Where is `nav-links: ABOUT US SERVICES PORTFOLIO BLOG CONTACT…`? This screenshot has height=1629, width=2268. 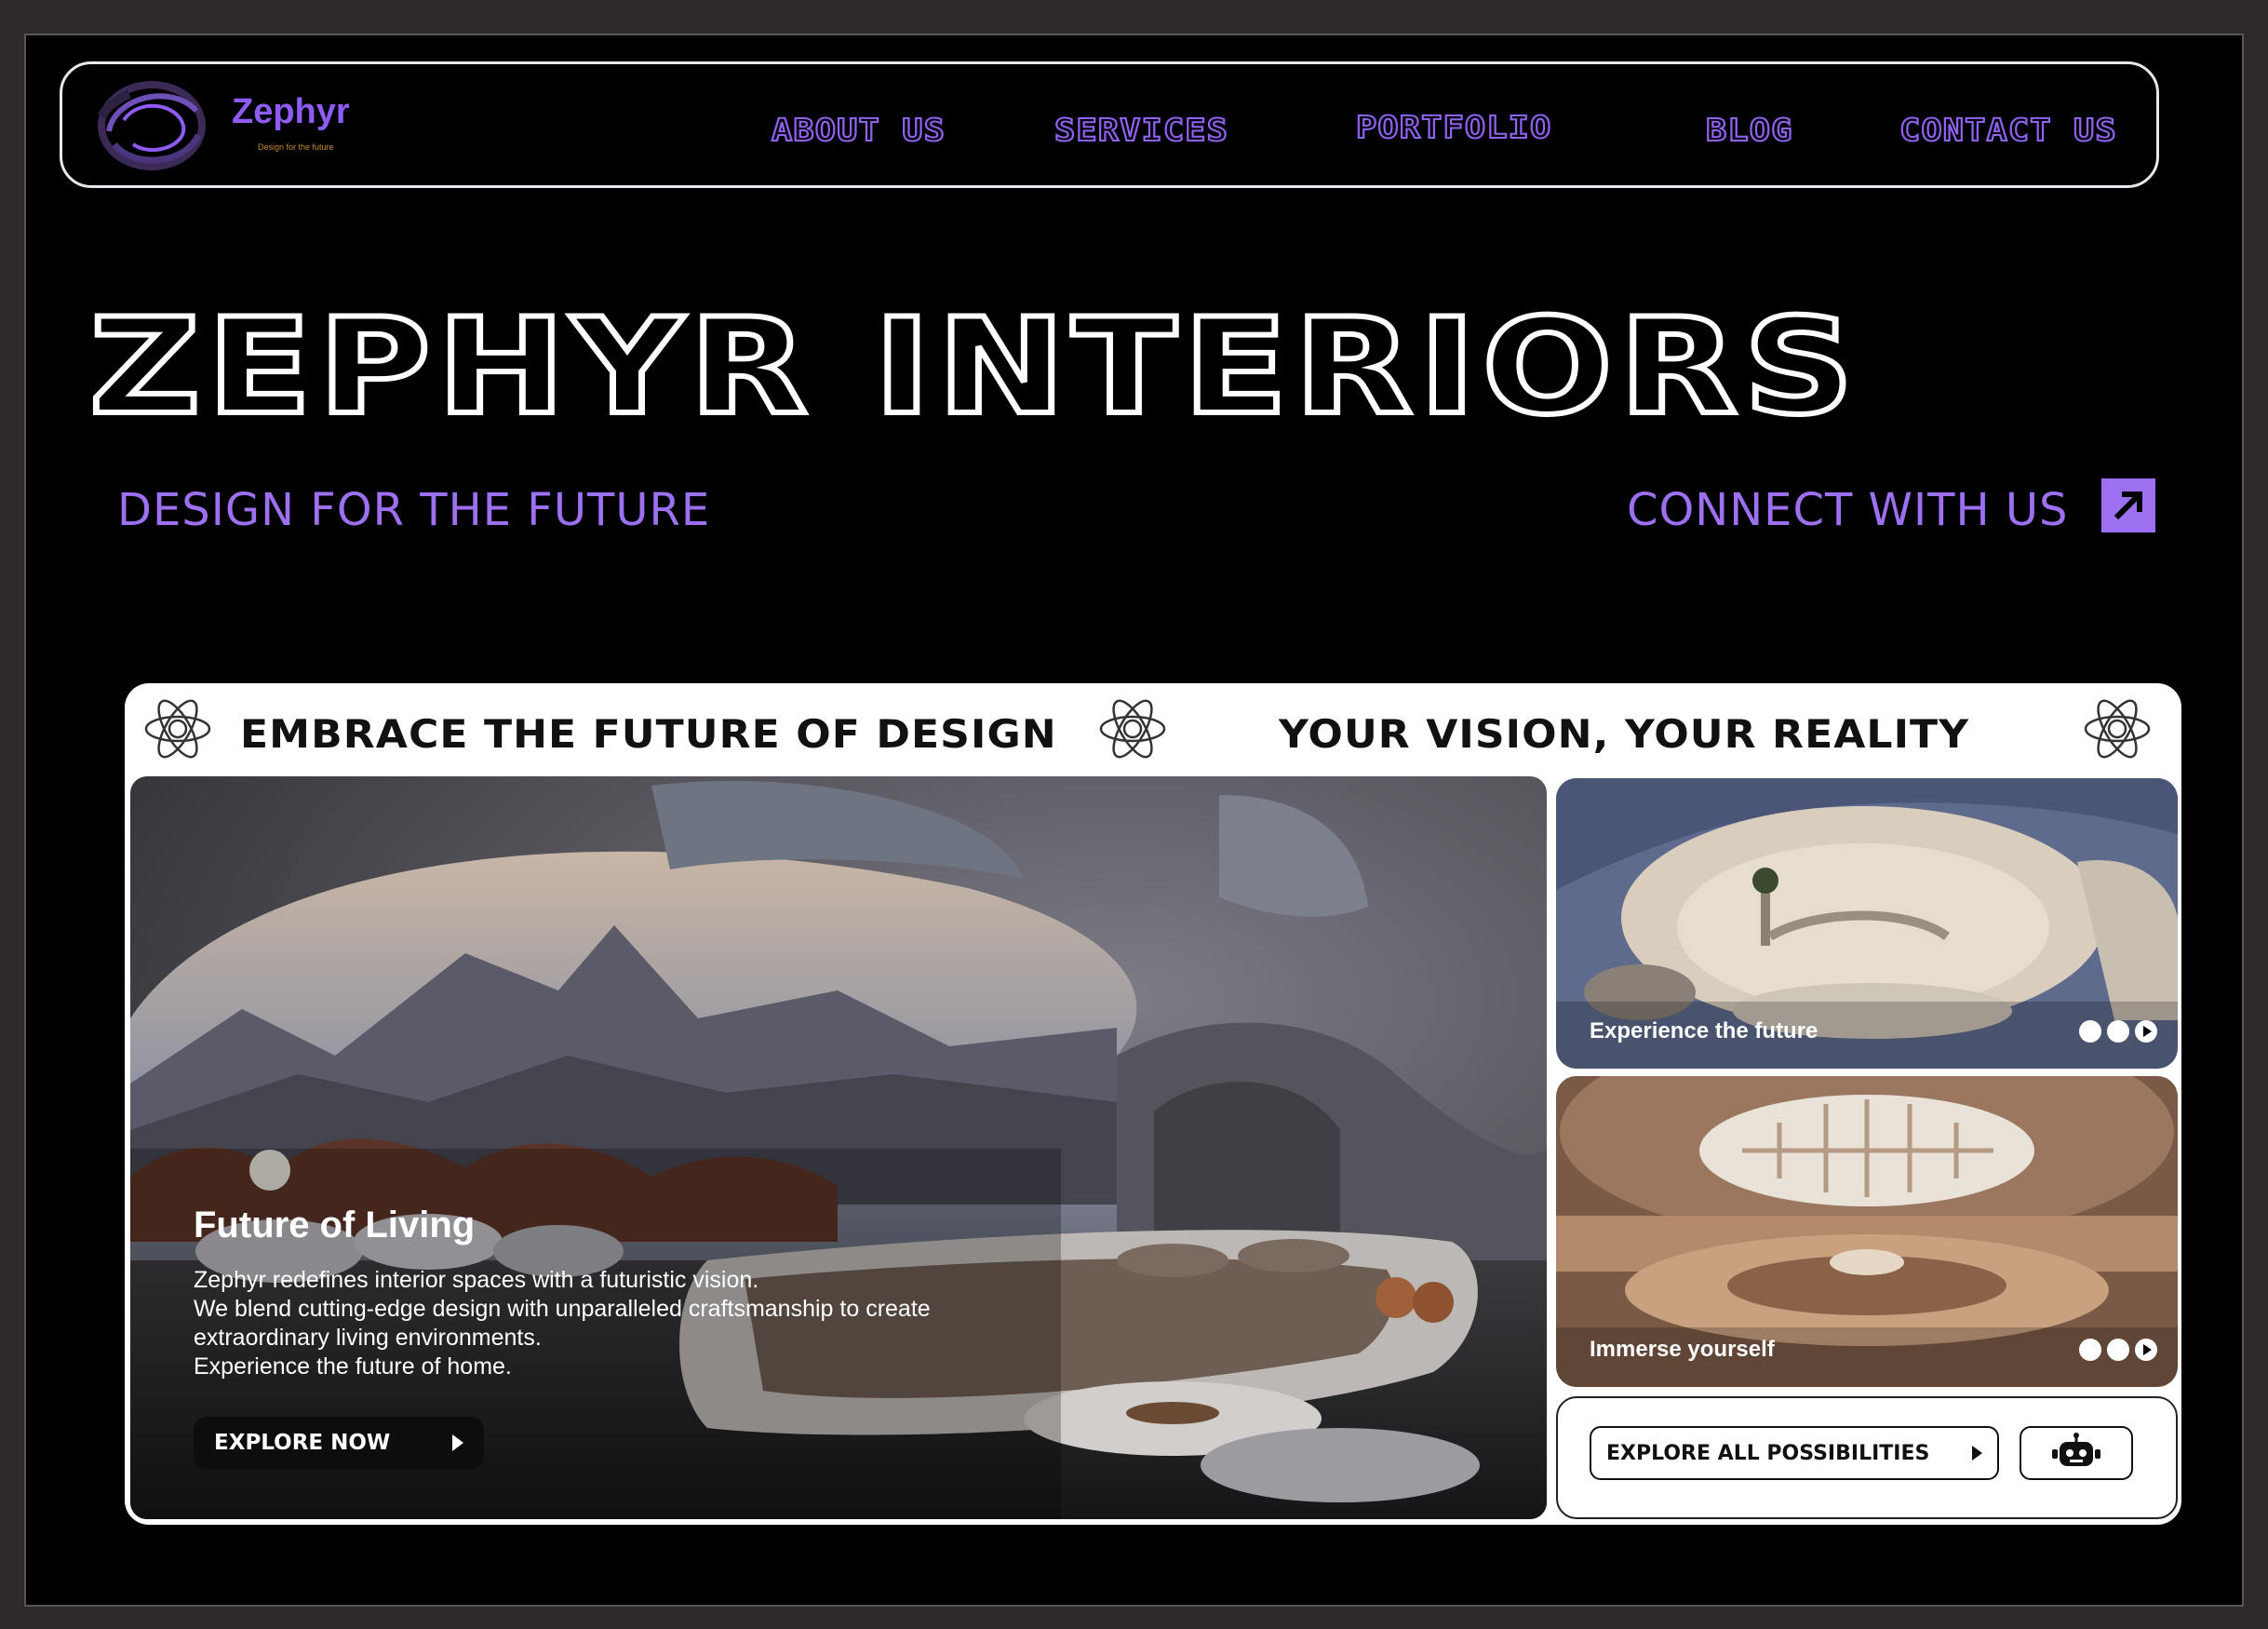 nav-links: ABOUT US SERVICES PORTFOLIO BLOG CONTACT… is located at coordinates (1411, 129).